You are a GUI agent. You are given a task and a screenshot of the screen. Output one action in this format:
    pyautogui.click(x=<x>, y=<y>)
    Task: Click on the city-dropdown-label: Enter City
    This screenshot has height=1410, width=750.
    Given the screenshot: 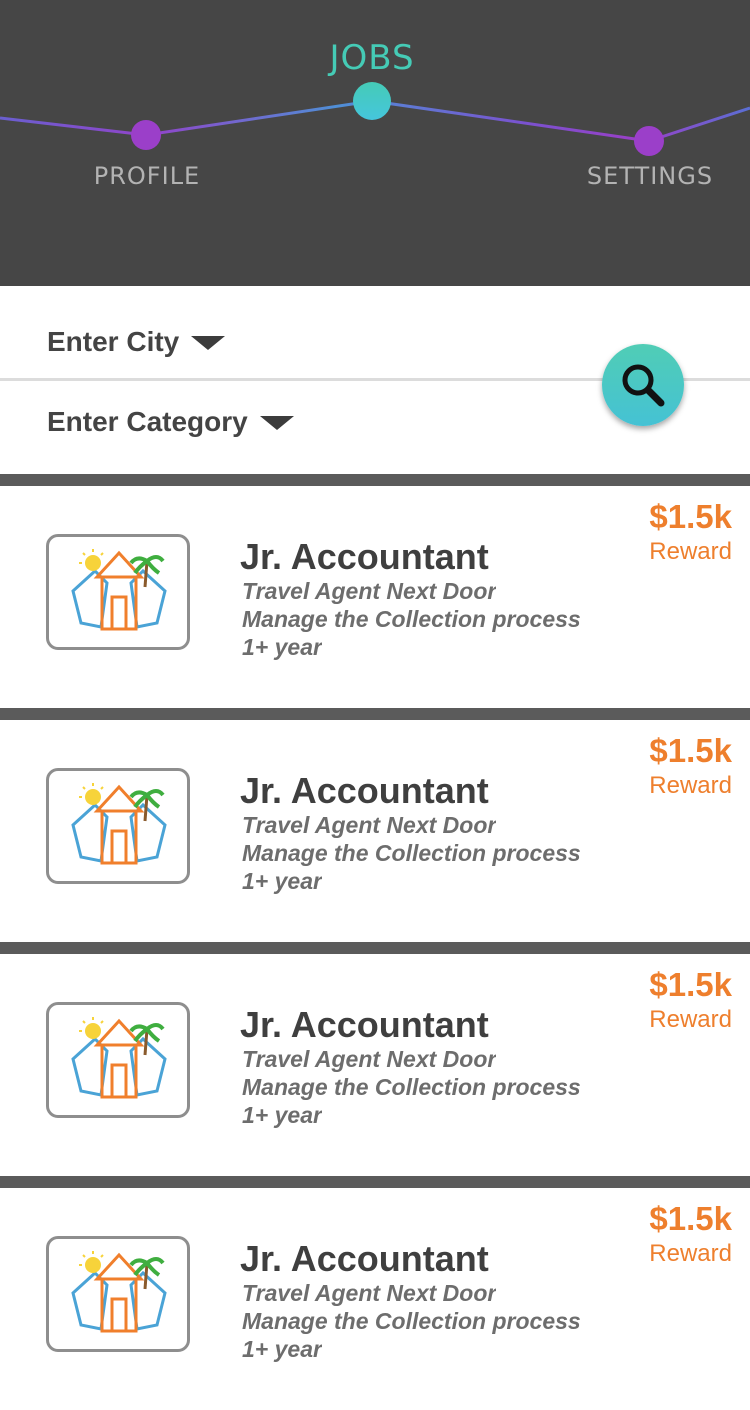 What is the action you would take?
    pyautogui.click(x=113, y=341)
    